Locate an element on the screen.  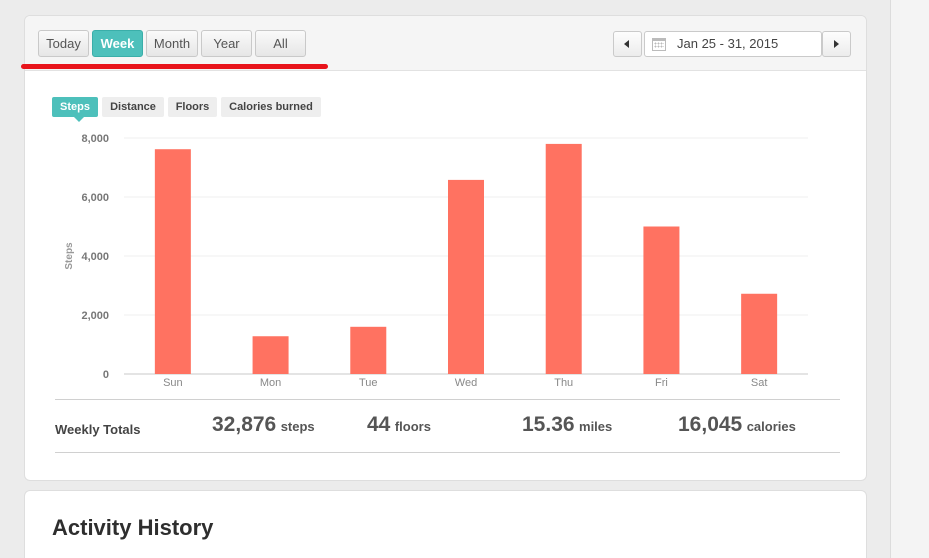
x-tick-label: Tue is located at coordinates (368, 383).